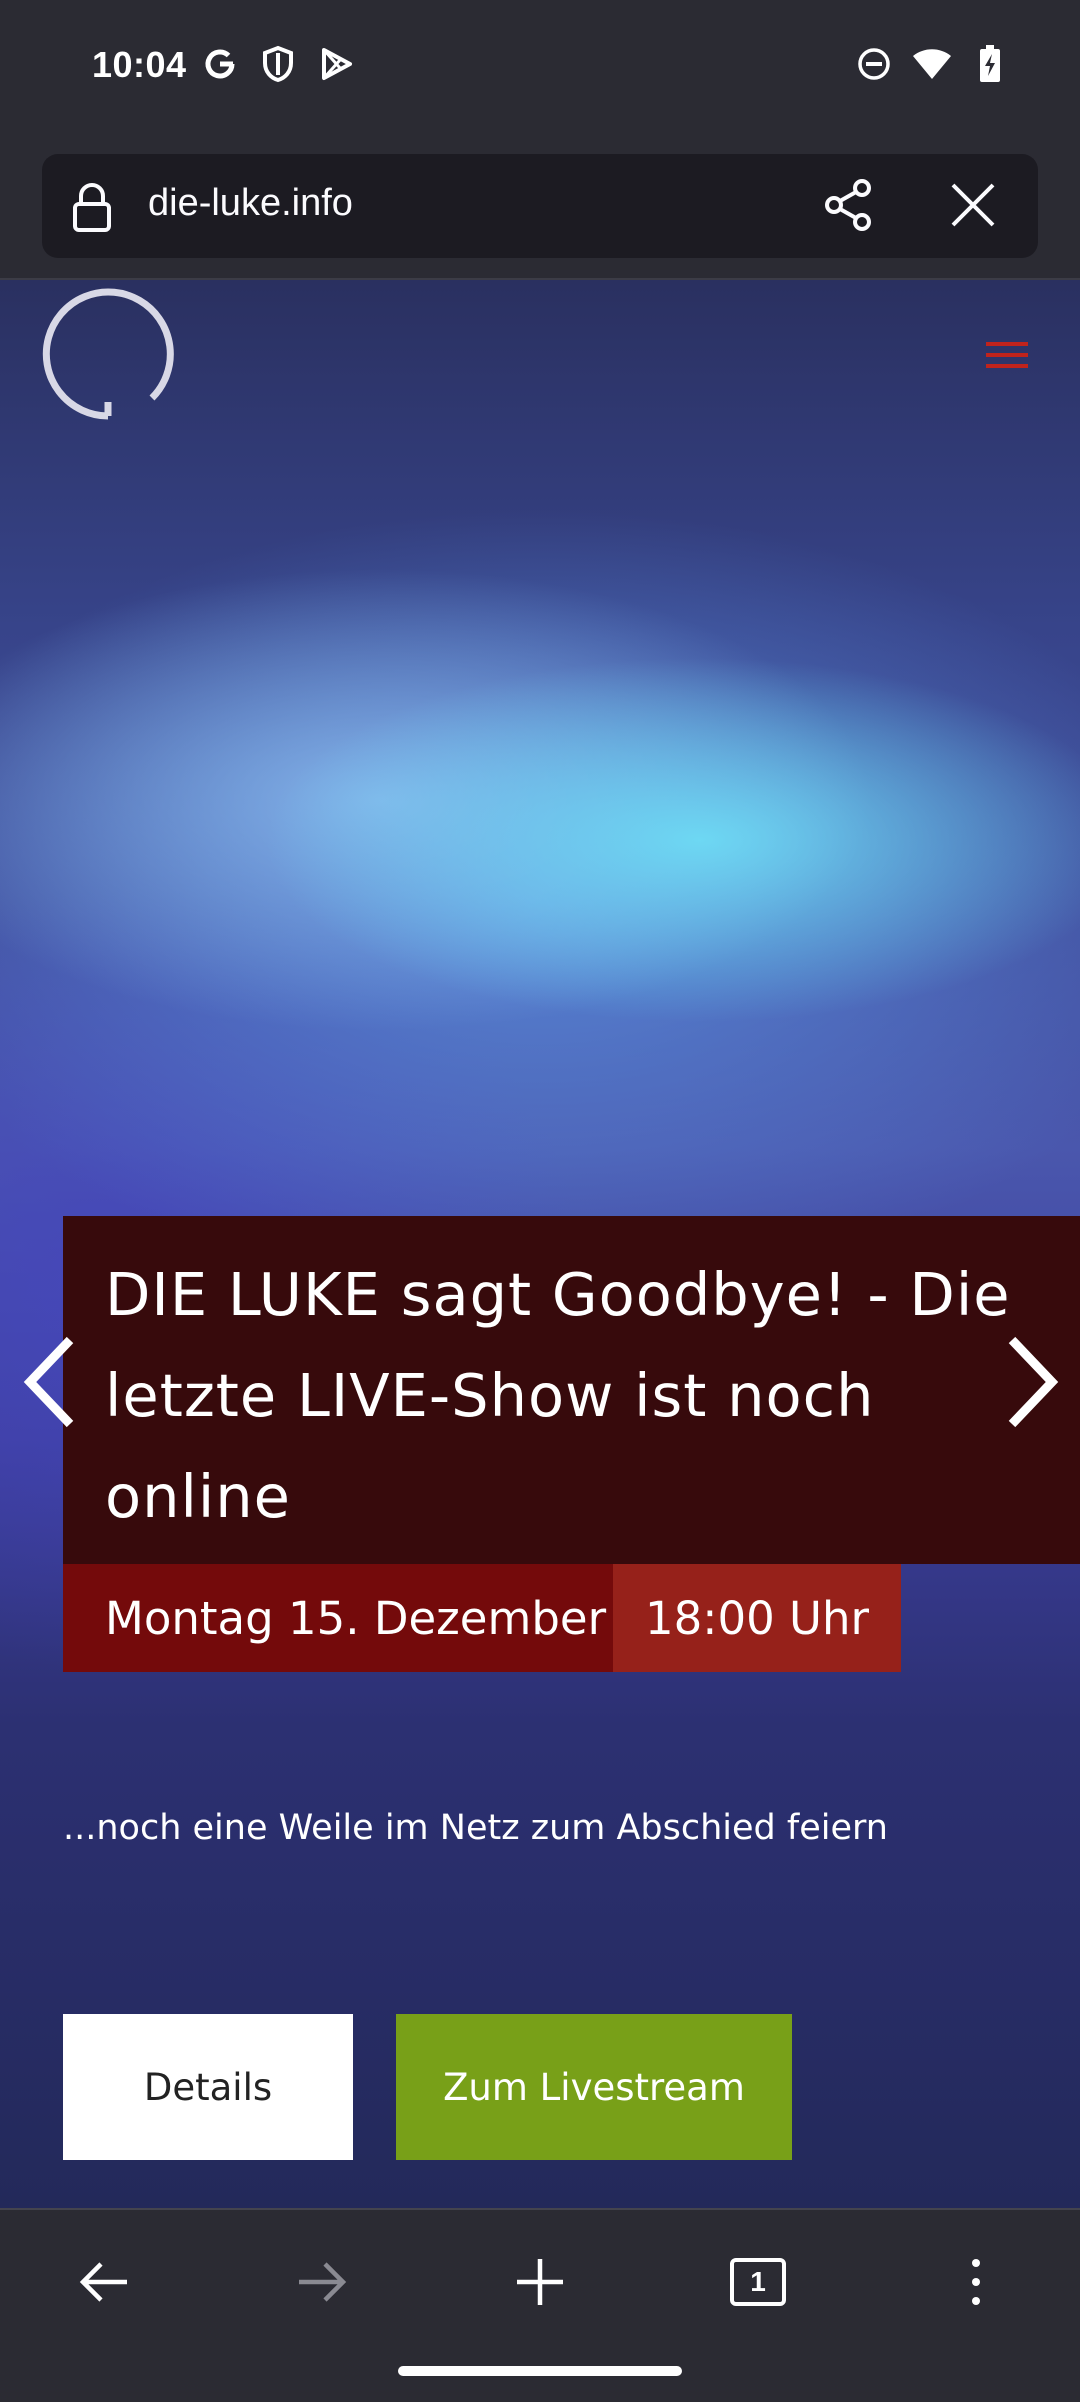 The image size is (1080, 2402). Describe the element at coordinates (540, 206) in the screenshot. I see `url-bar: die-luke.info` at that location.